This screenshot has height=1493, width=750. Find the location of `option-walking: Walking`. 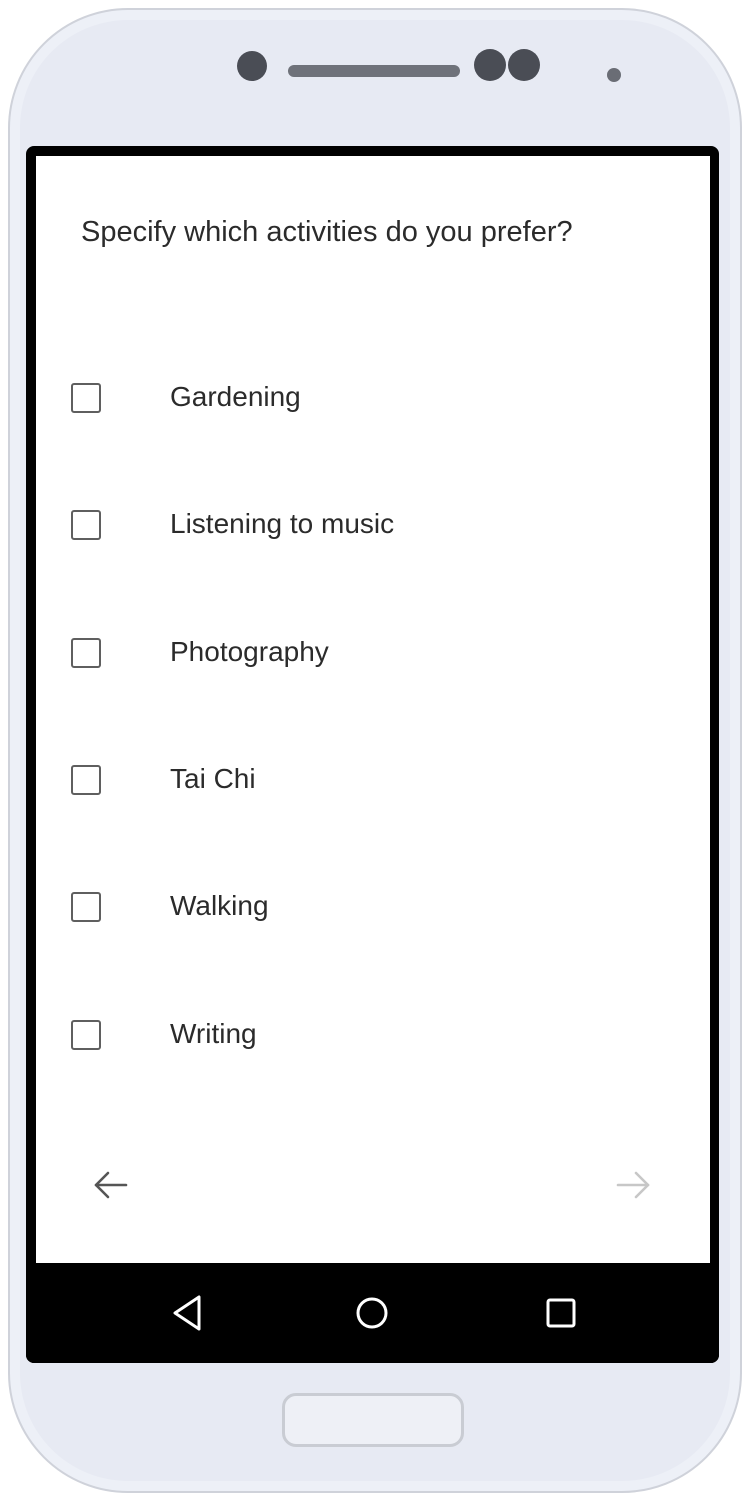

option-walking: Walking is located at coordinates (373, 910).